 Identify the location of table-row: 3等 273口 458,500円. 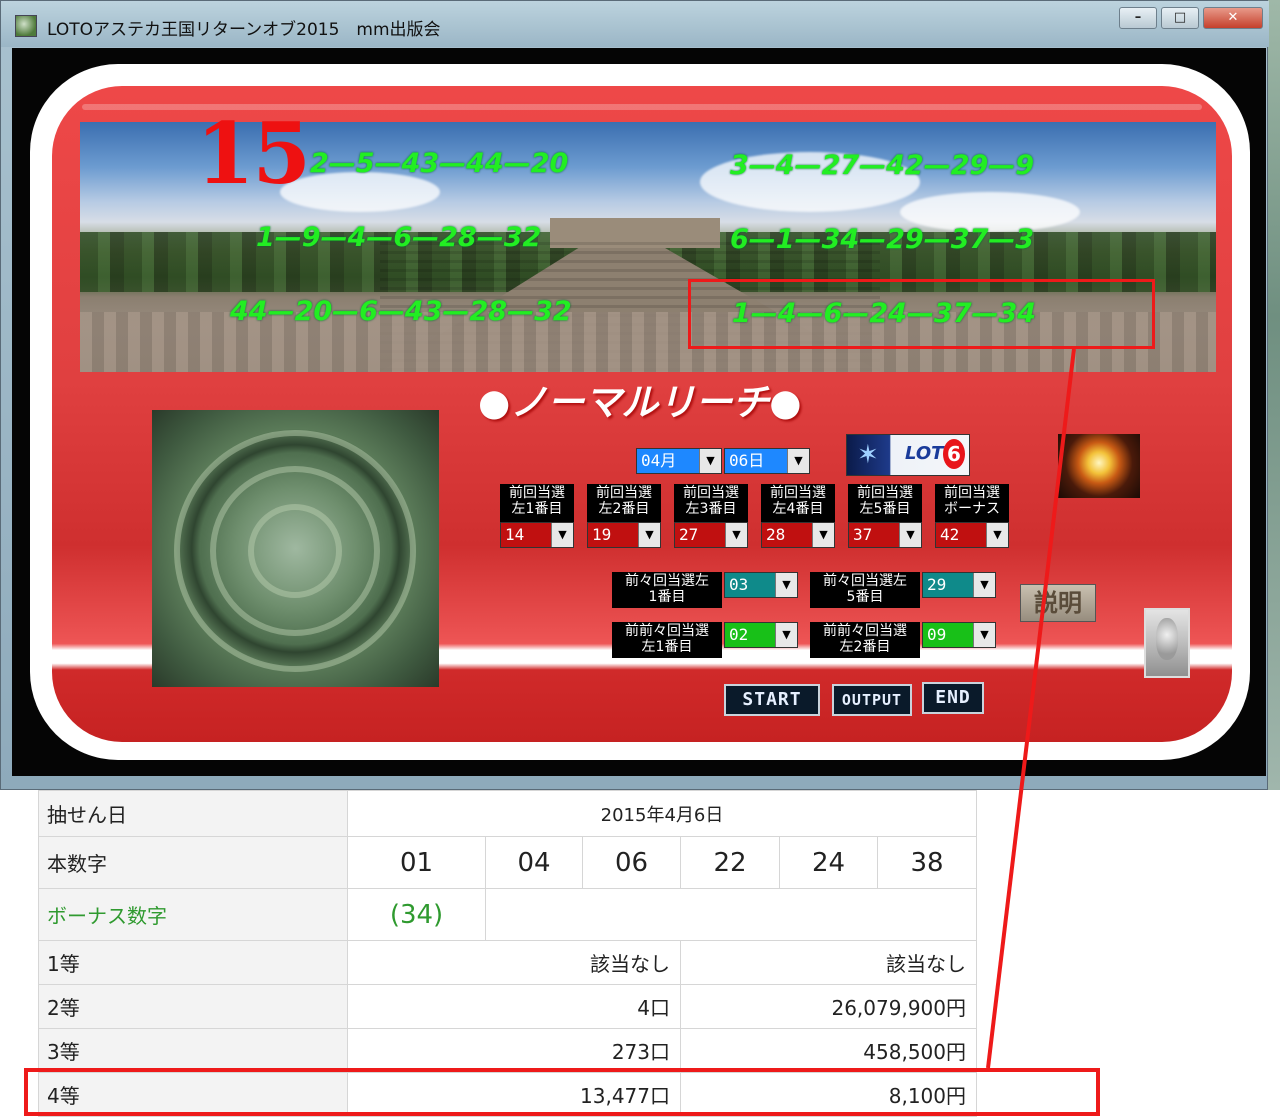
(507, 1050).